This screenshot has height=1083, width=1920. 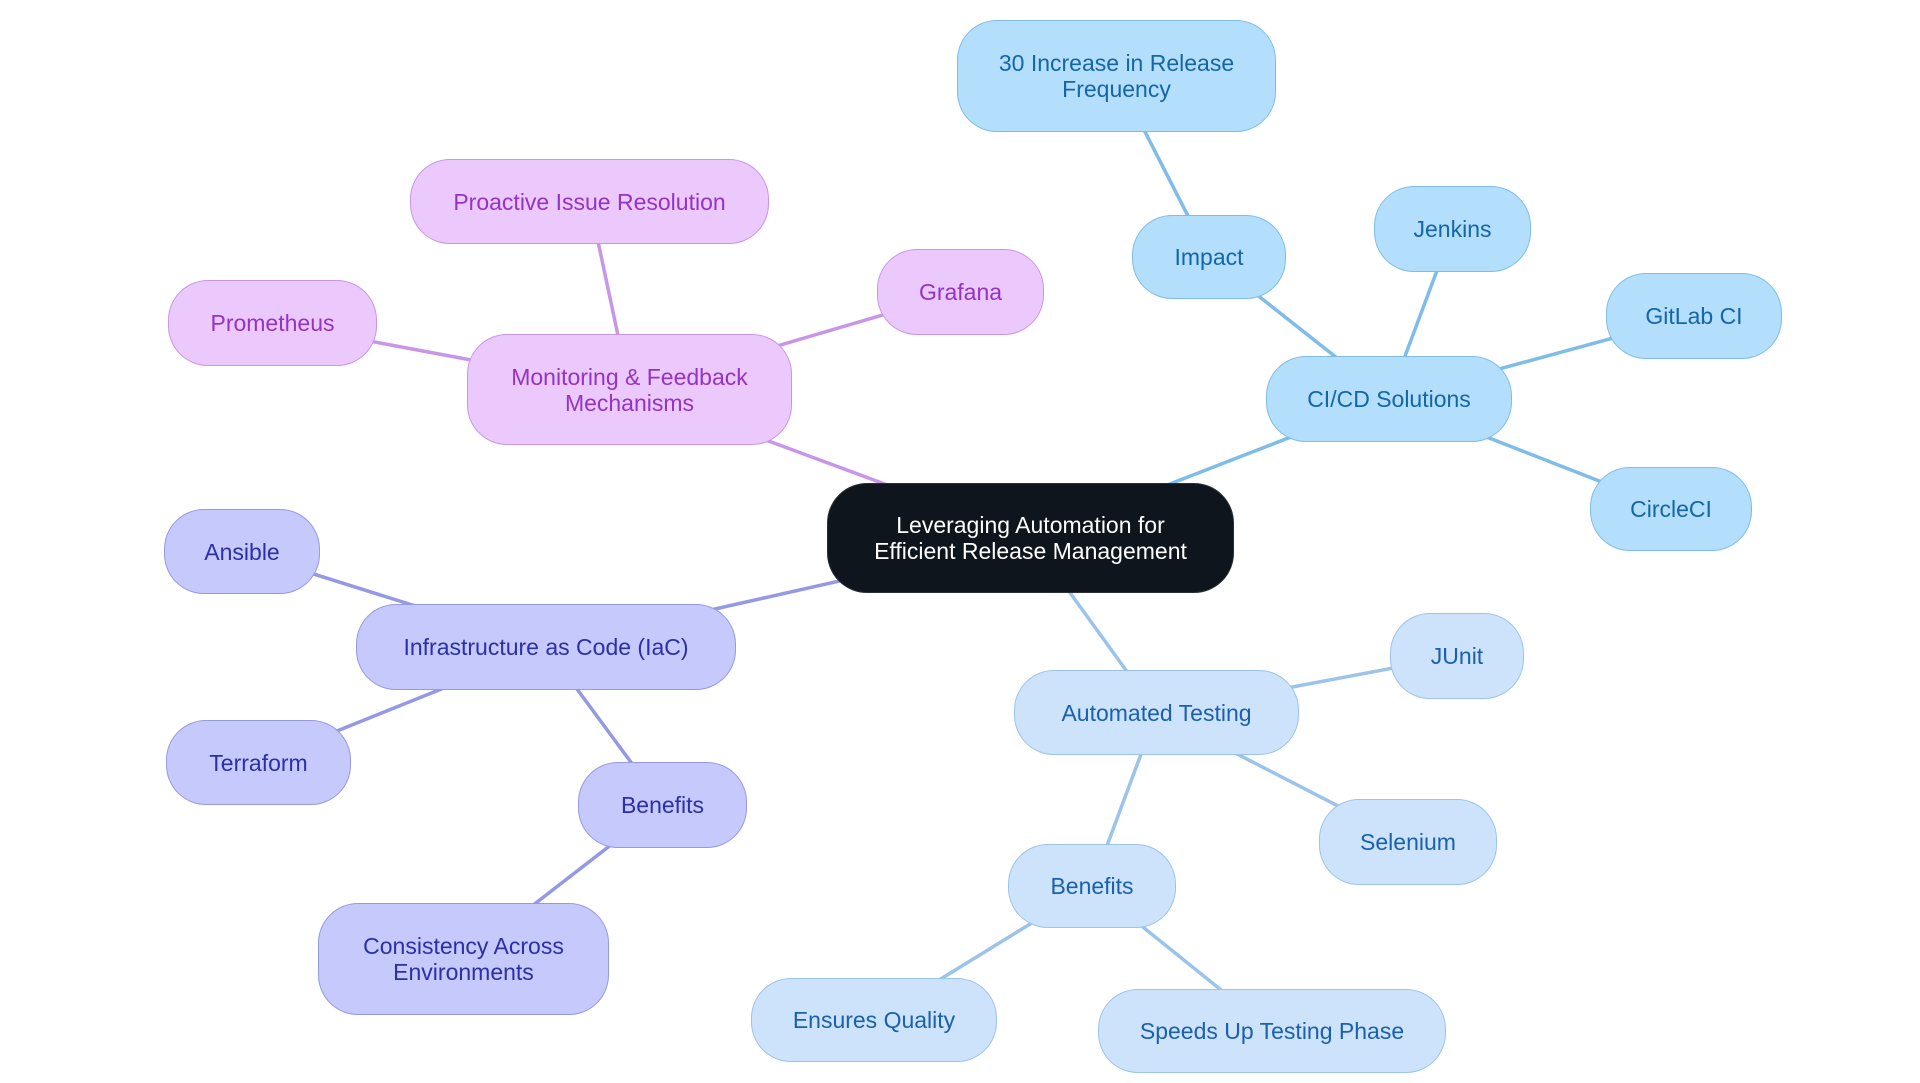 I want to click on terraform-node: Terraform, so click(x=258, y=762).